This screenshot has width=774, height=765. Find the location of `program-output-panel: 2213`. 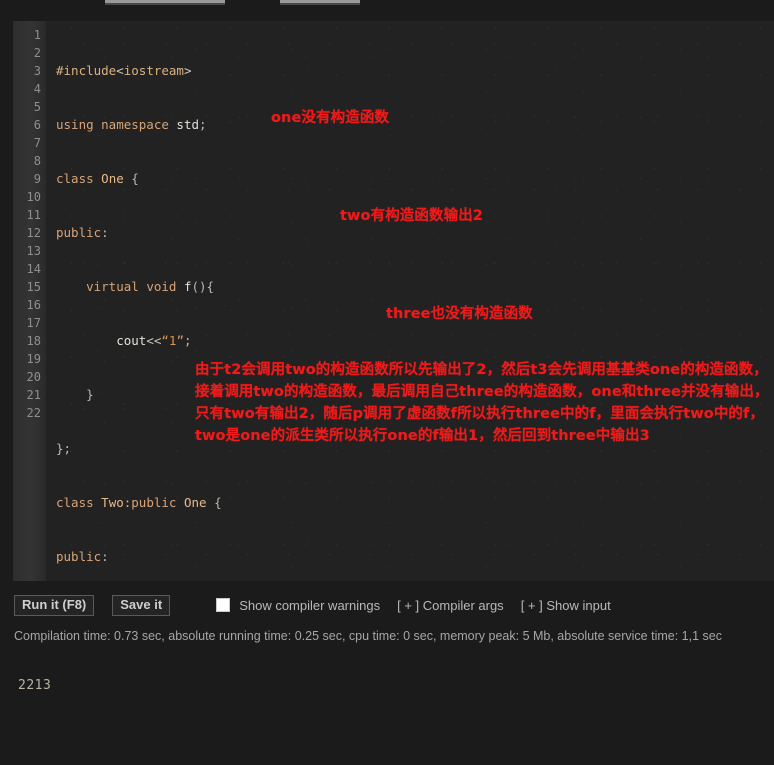

program-output-panel: 2213 is located at coordinates (387, 713).